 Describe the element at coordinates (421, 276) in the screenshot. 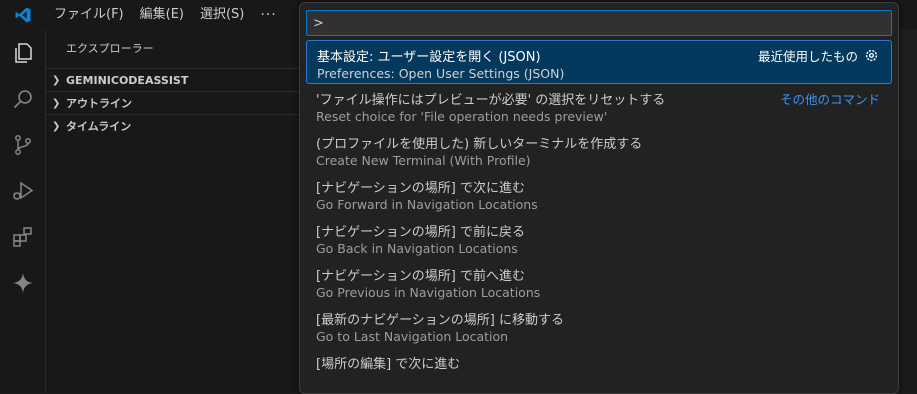

I see `command-label: [ナビゲーションの場所] で前へ進む` at that location.